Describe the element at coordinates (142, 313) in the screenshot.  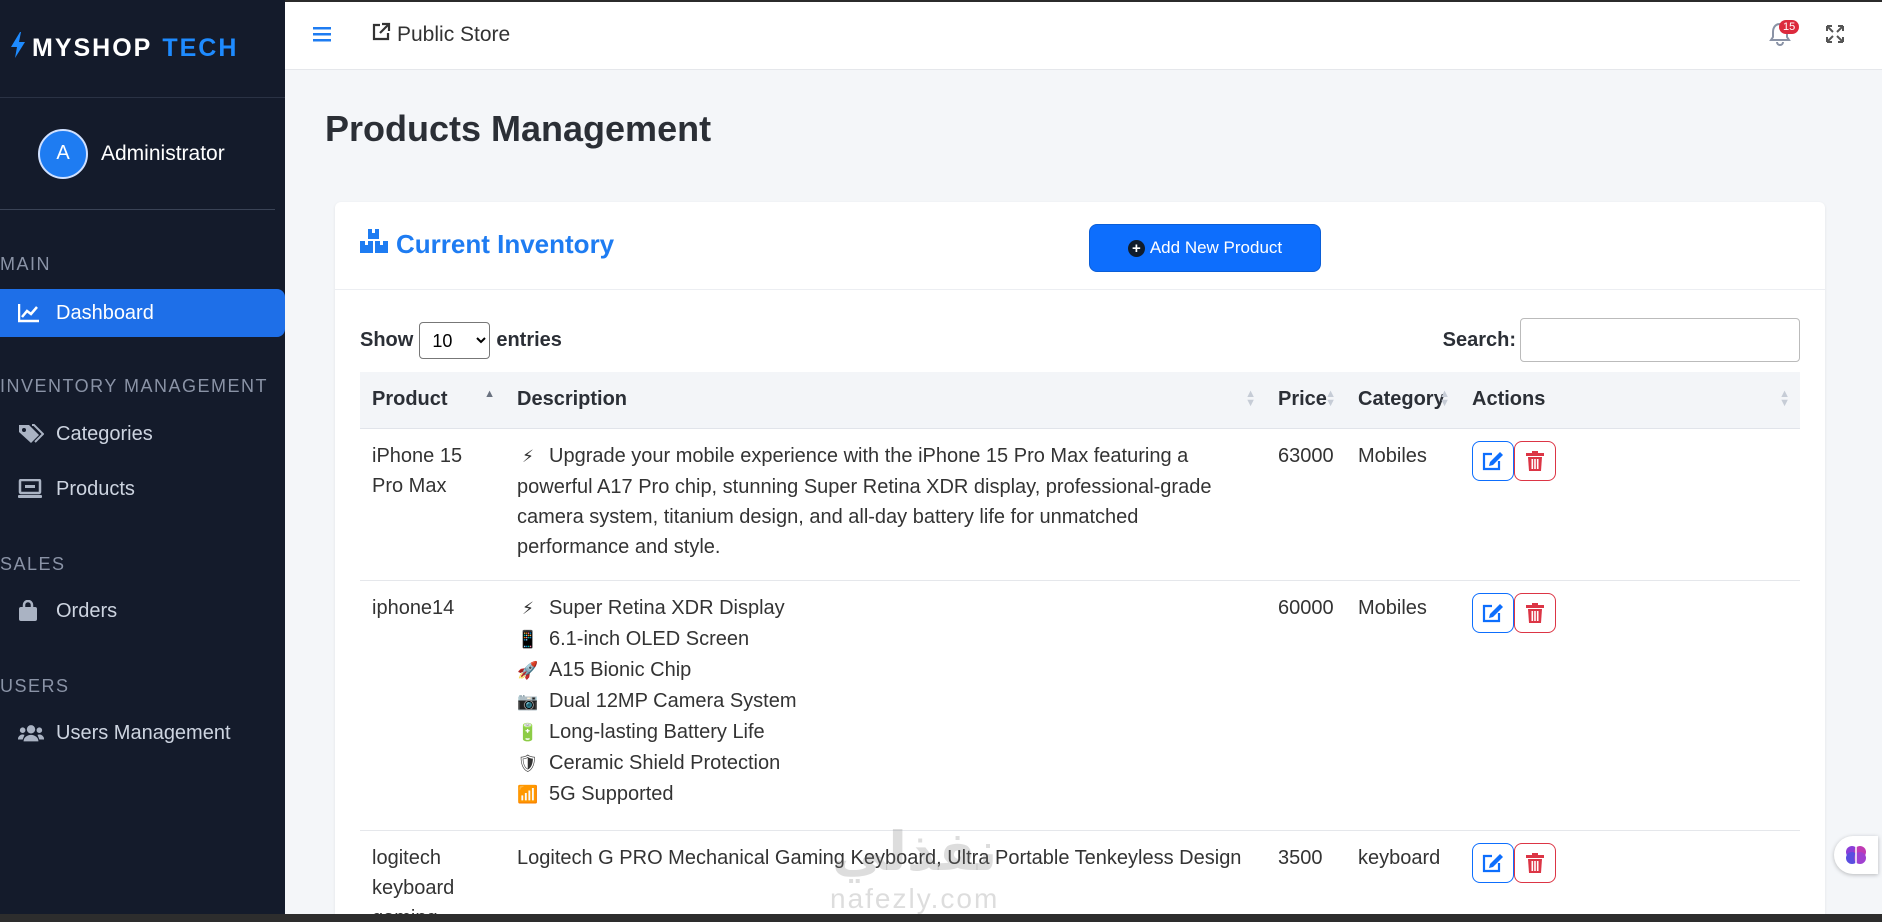
I see `sidebar-item-dashboard: Dashboard` at that location.